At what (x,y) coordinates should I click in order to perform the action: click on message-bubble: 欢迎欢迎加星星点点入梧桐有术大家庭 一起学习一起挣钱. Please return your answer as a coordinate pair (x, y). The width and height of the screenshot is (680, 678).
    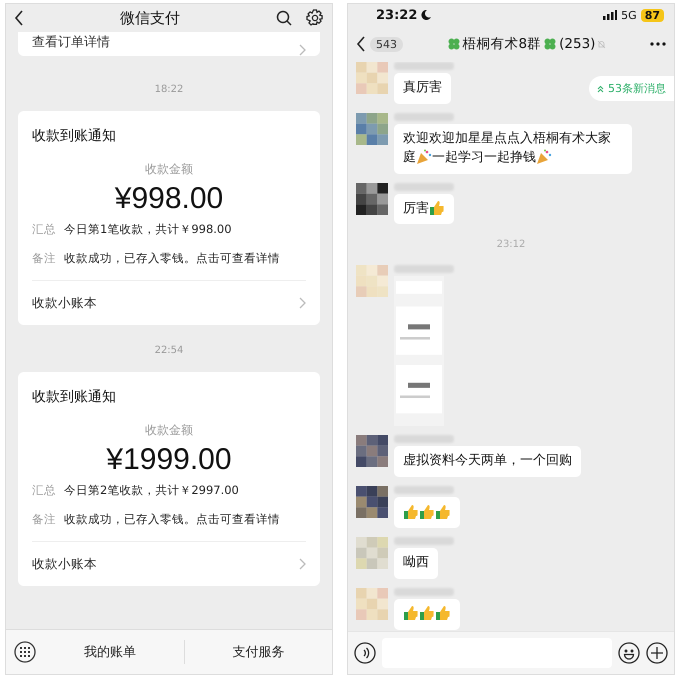
    Looking at the image, I should click on (513, 149).